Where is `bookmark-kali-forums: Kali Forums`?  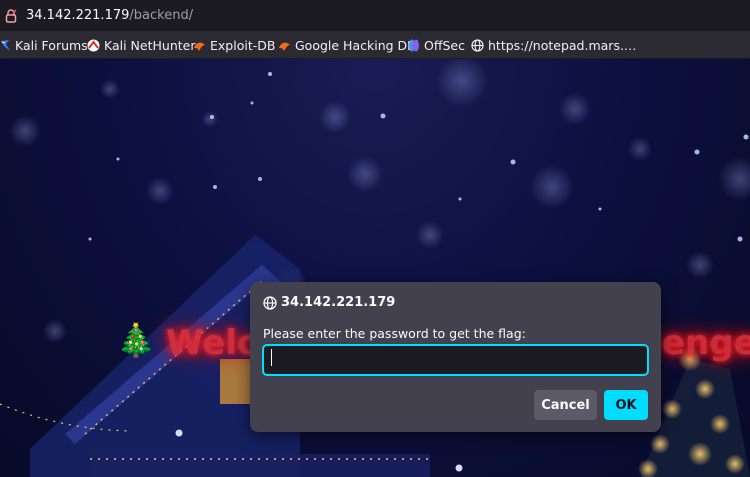 bookmark-kali-forums: Kali Forums is located at coordinates (44, 45).